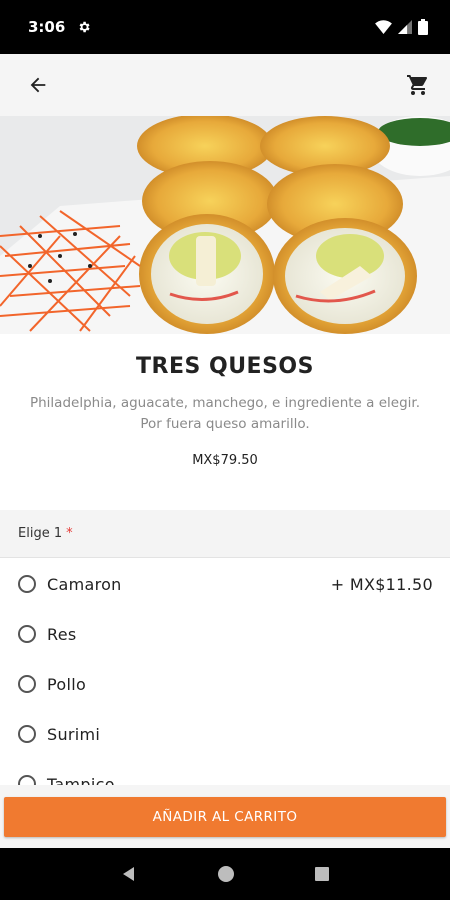 The height and width of the screenshot is (900, 450). I want to click on option-row-pollo: Pollo, so click(225, 684).